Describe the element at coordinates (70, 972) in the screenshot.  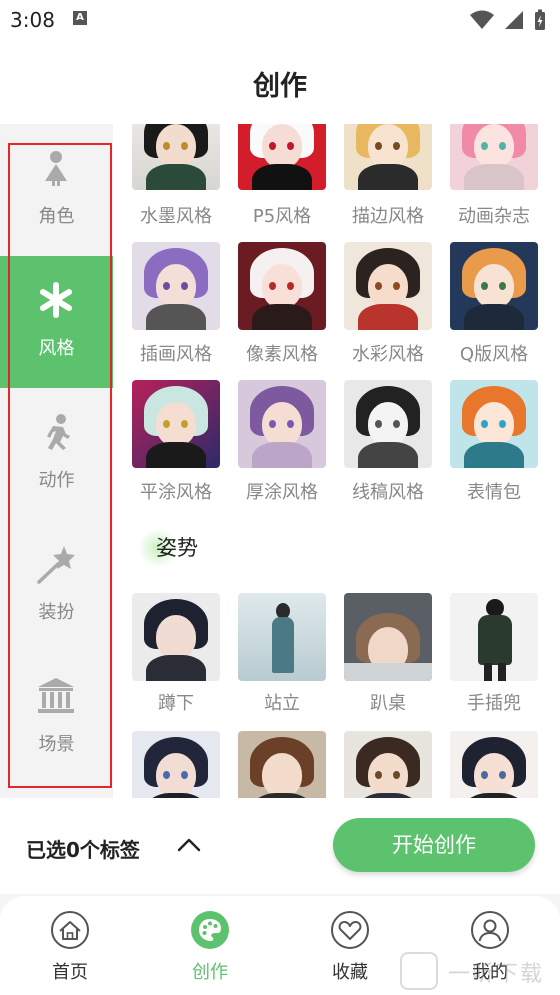
I see `tab-label: 首页` at that location.